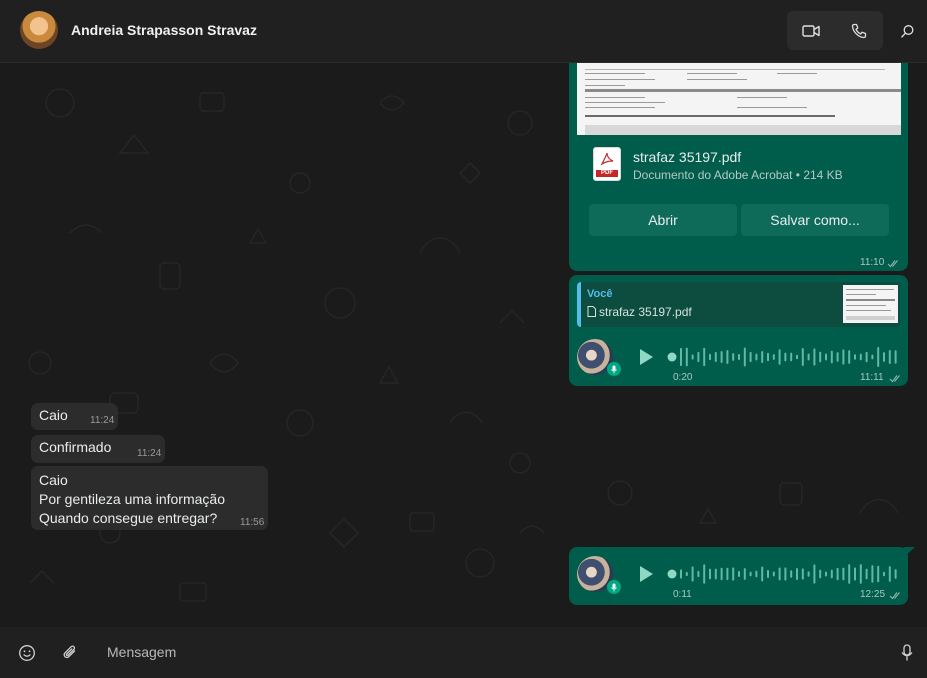 The image size is (927, 678). Describe the element at coordinates (102, 420) in the screenshot. I see `message-timestamp: 11:24` at that location.